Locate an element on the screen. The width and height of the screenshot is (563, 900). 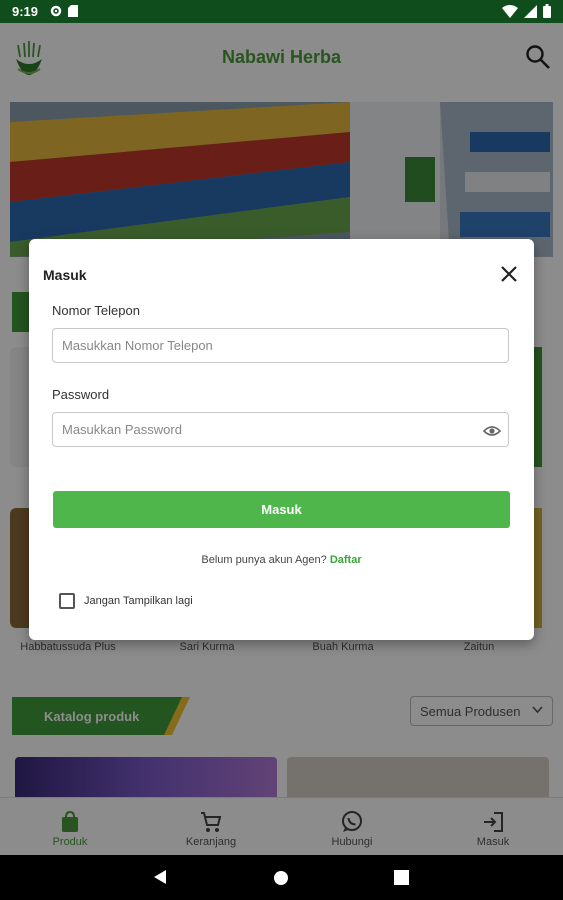
password-label: Password is located at coordinates (81, 394).